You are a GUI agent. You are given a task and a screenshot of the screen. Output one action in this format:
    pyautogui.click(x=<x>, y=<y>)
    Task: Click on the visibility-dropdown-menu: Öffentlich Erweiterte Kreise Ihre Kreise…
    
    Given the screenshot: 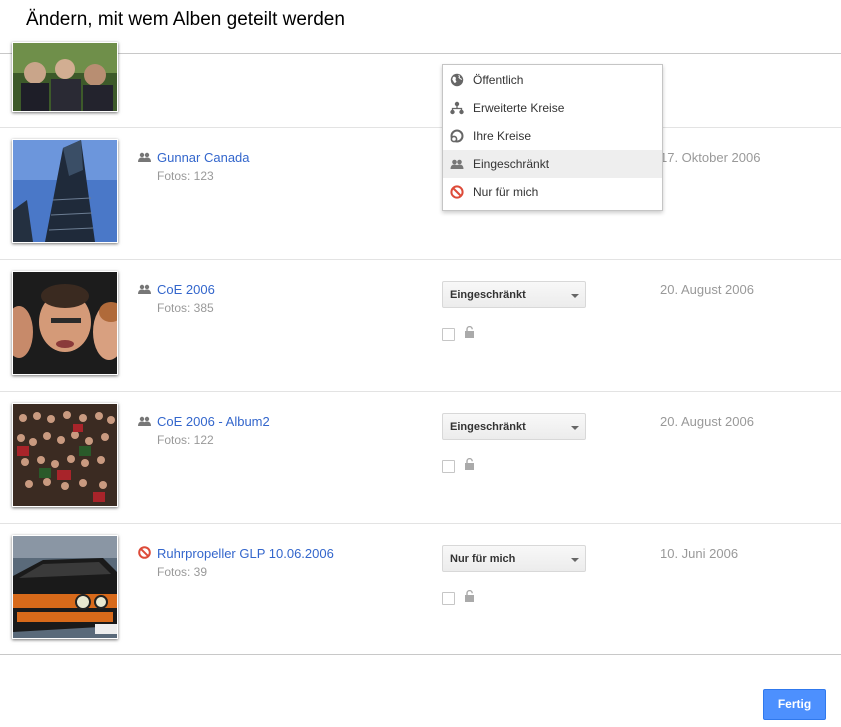 What is the action you would take?
    pyautogui.click(x=552, y=137)
    